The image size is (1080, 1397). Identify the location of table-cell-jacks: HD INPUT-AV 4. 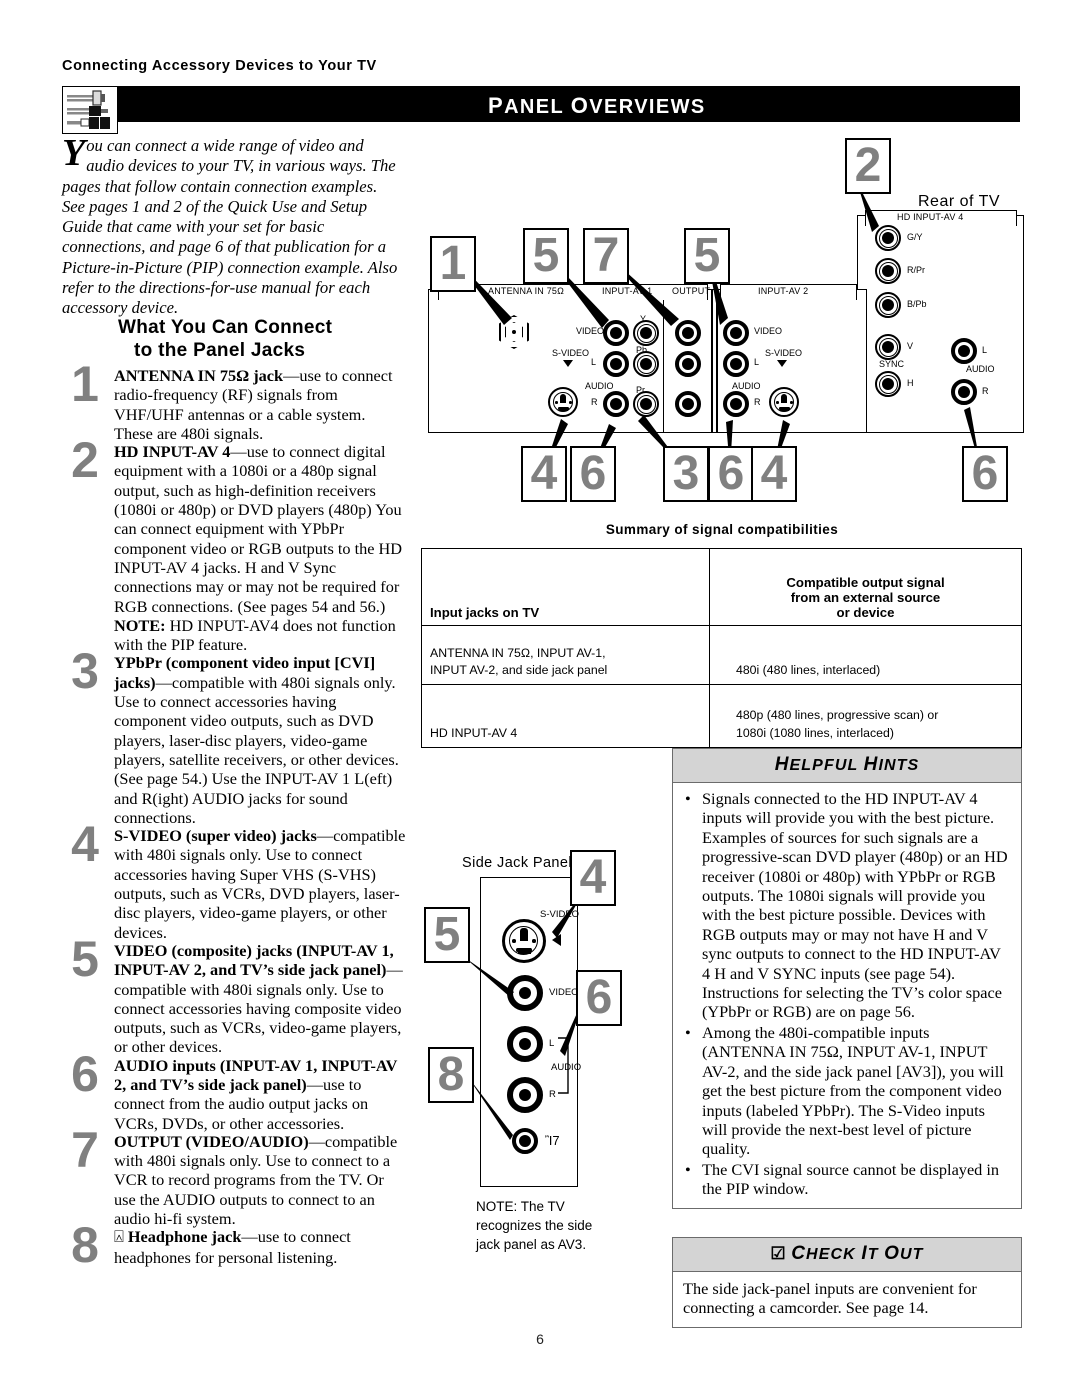
(565, 716).